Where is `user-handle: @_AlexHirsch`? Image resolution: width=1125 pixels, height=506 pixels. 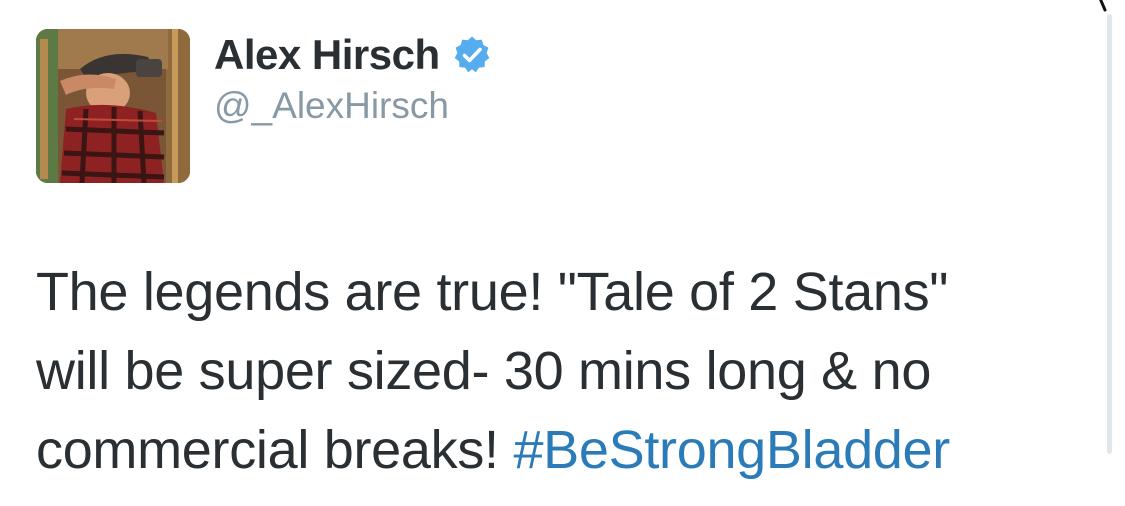 user-handle: @_AlexHirsch is located at coordinates (353, 106).